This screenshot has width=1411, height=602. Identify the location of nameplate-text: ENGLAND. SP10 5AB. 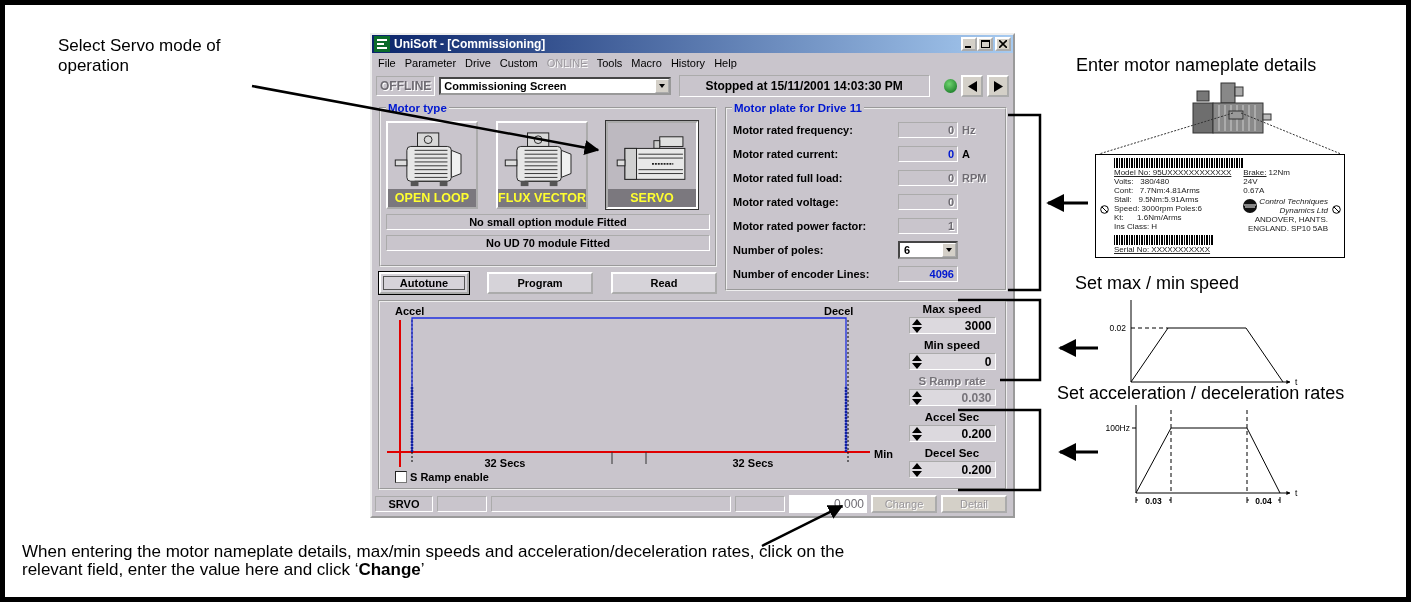
(1287, 228).